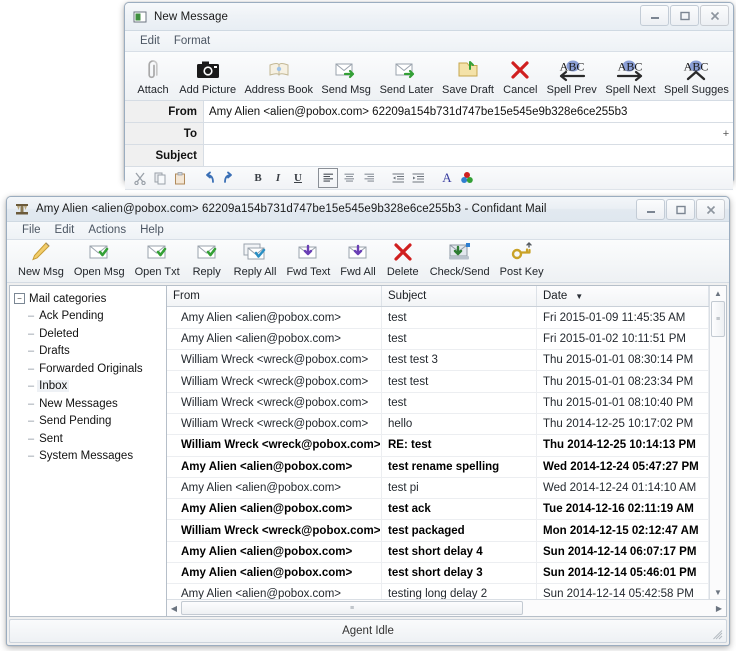 This screenshot has width=736, height=651. Describe the element at coordinates (718, 293) in the screenshot. I see `scroll-up-arrow-icon: ▲` at that location.